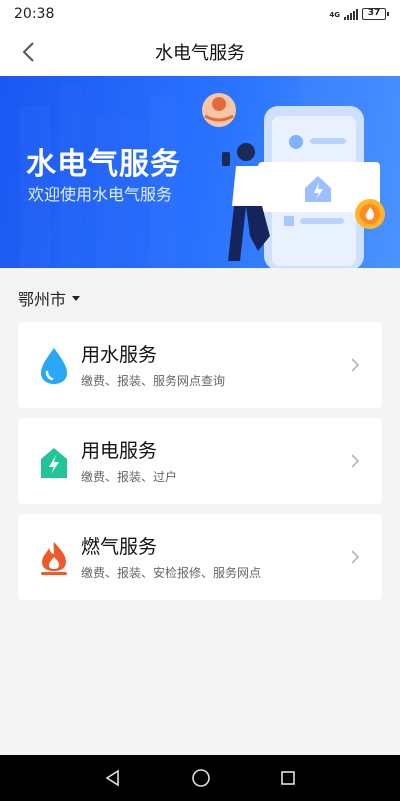 This screenshot has width=400, height=801. I want to click on water-service-card: 用水服务 缴费、报装、服务网点查询, so click(200, 365).